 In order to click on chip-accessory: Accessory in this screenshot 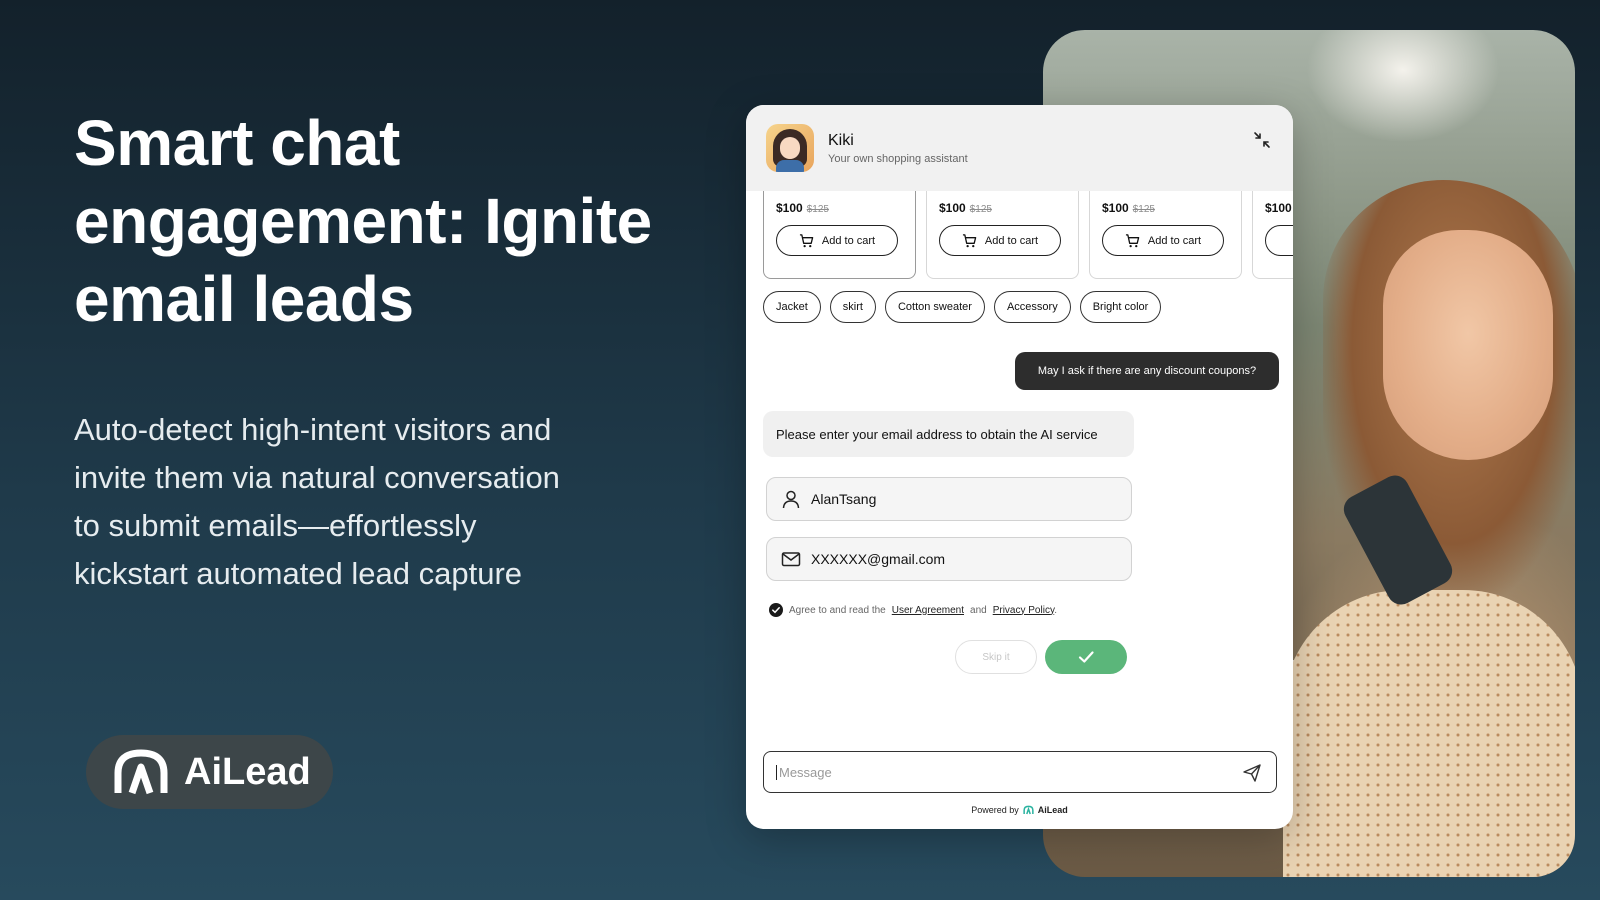, I will do `click(1032, 307)`.